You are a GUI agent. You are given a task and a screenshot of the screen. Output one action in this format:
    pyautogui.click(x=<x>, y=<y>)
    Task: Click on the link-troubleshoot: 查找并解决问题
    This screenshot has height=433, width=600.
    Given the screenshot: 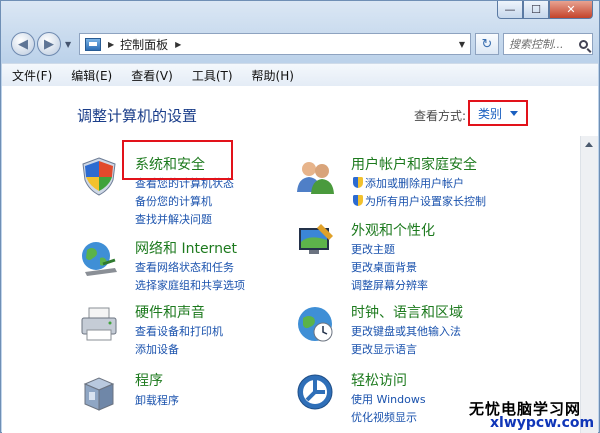 What is the action you would take?
    pyautogui.click(x=173, y=219)
    